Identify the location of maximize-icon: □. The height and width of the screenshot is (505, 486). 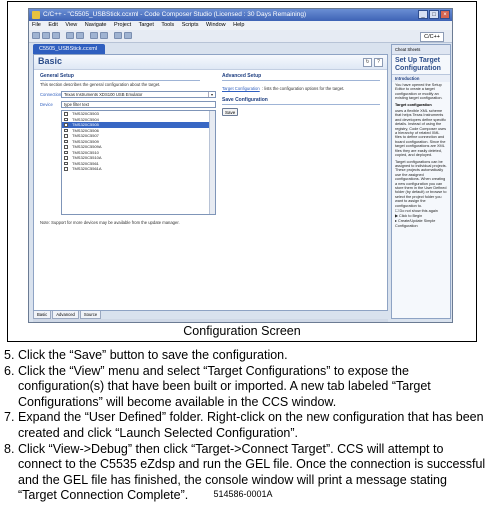
(434, 14).